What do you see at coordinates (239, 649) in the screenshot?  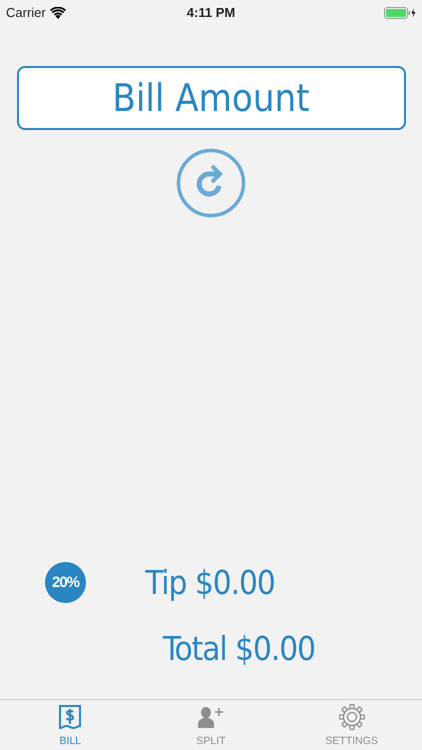 I see `total-amount: Total $0.00` at bounding box center [239, 649].